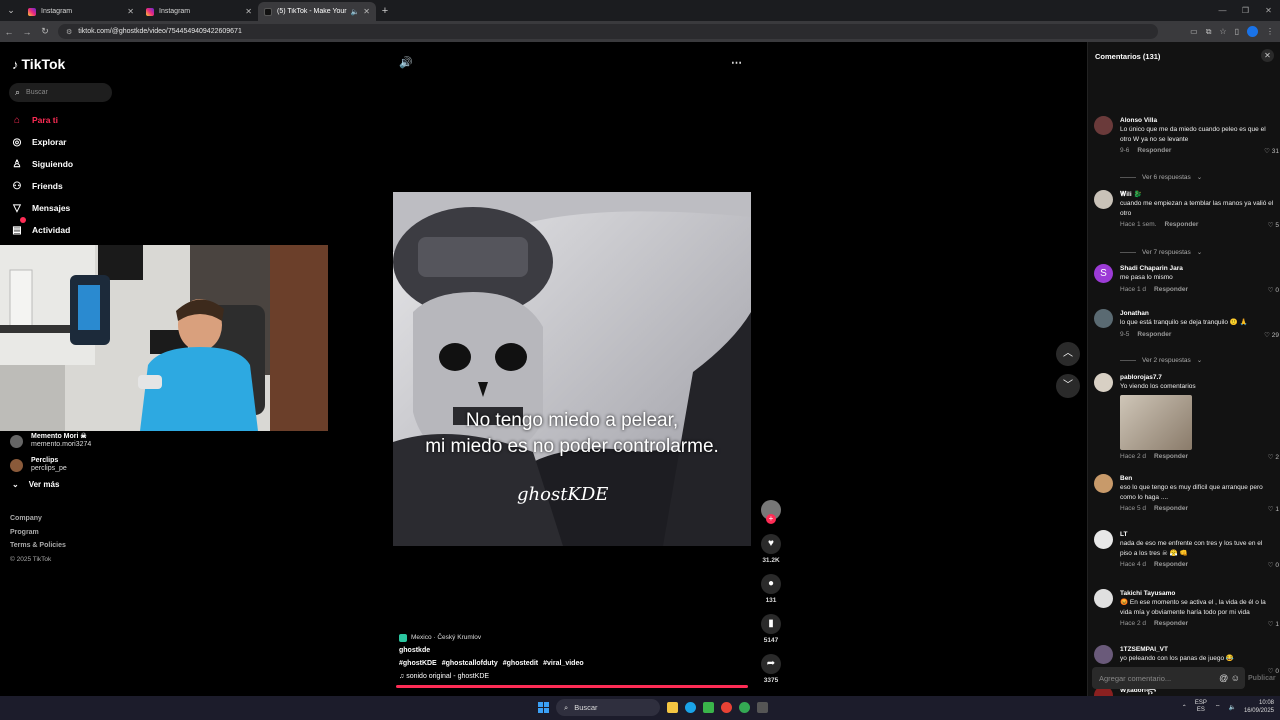 This screenshot has height=720, width=1280. What do you see at coordinates (771, 664) in the screenshot?
I see `share-icon: ➦` at bounding box center [771, 664].